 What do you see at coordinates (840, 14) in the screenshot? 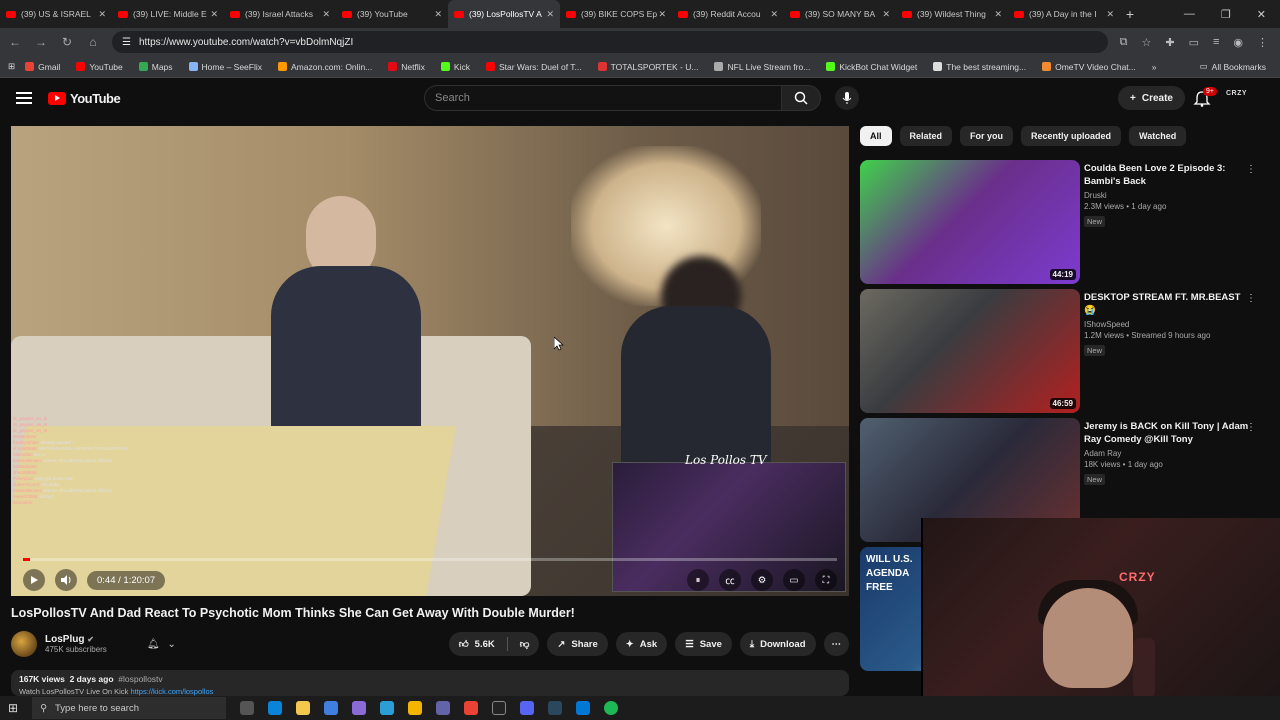
I see `browser-tab: (39) SO MANY BA ✕` at bounding box center [840, 14].